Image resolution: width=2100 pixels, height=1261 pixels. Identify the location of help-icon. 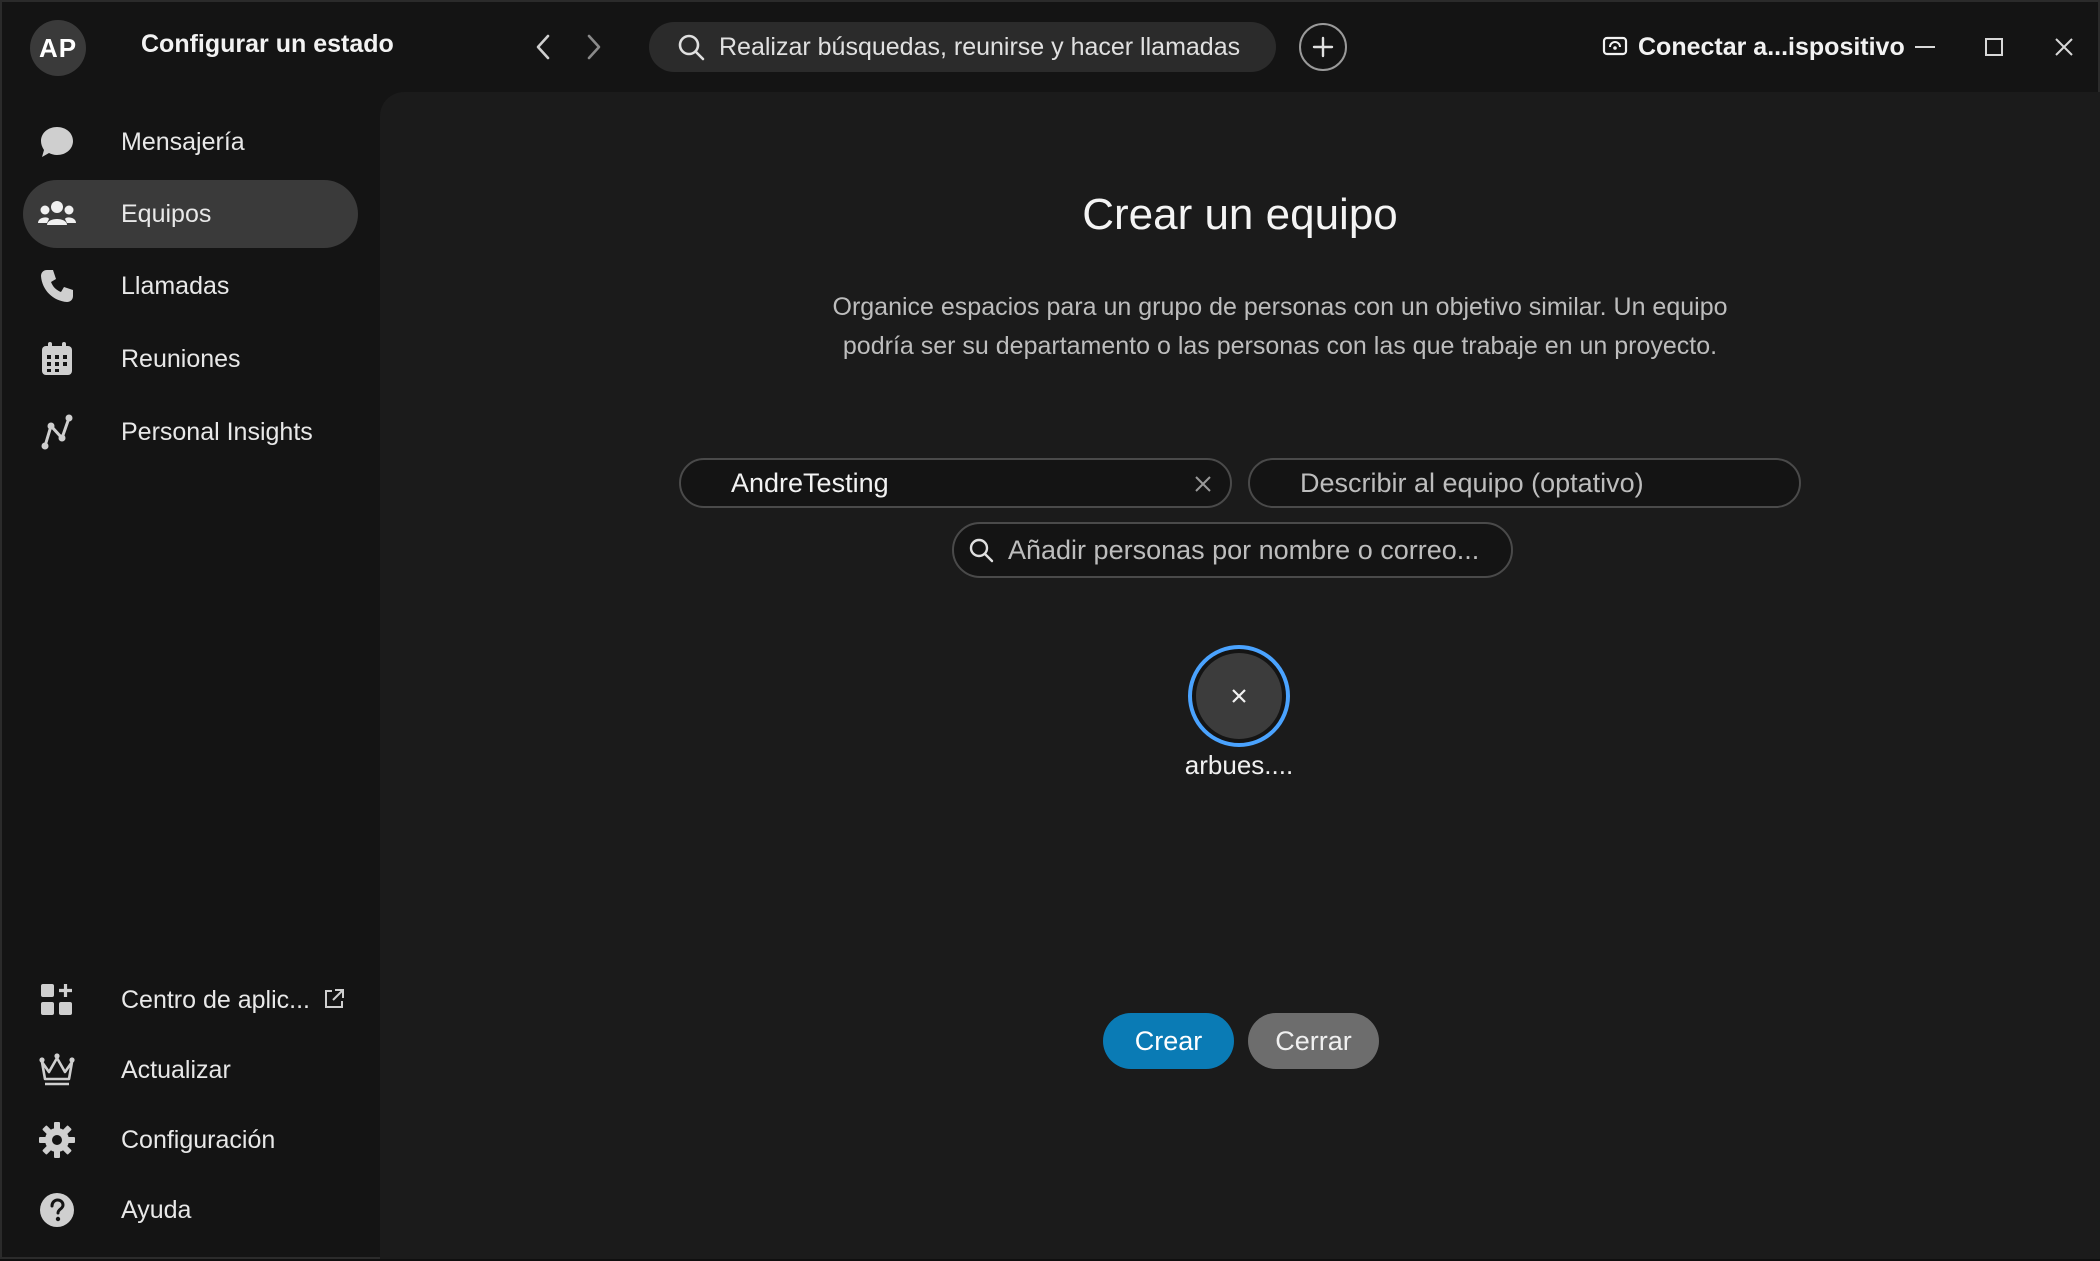
(57, 1210).